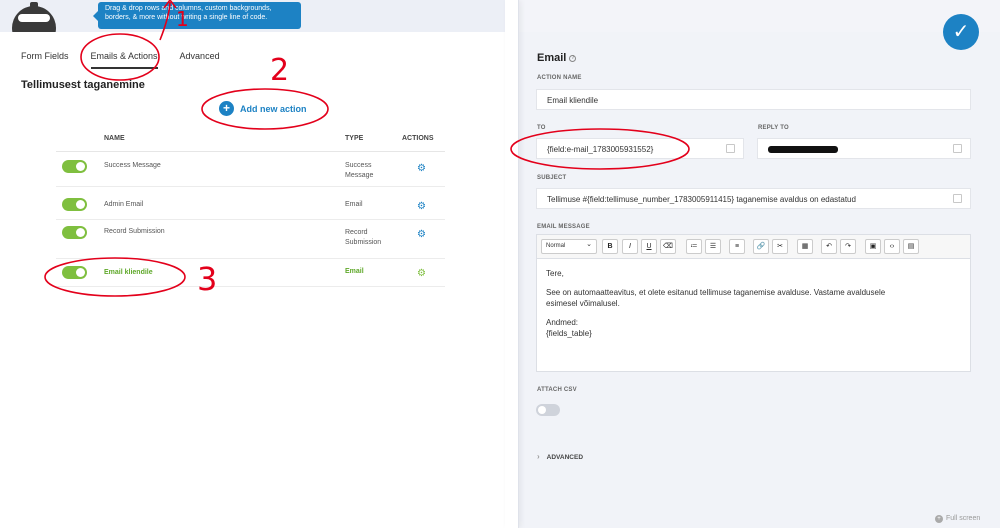 The image size is (1000, 528). What do you see at coordinates (124, 60) in the screenshot?
I see `tab-emails-actions: Emails & Actions` at bounding box center [124, 60].